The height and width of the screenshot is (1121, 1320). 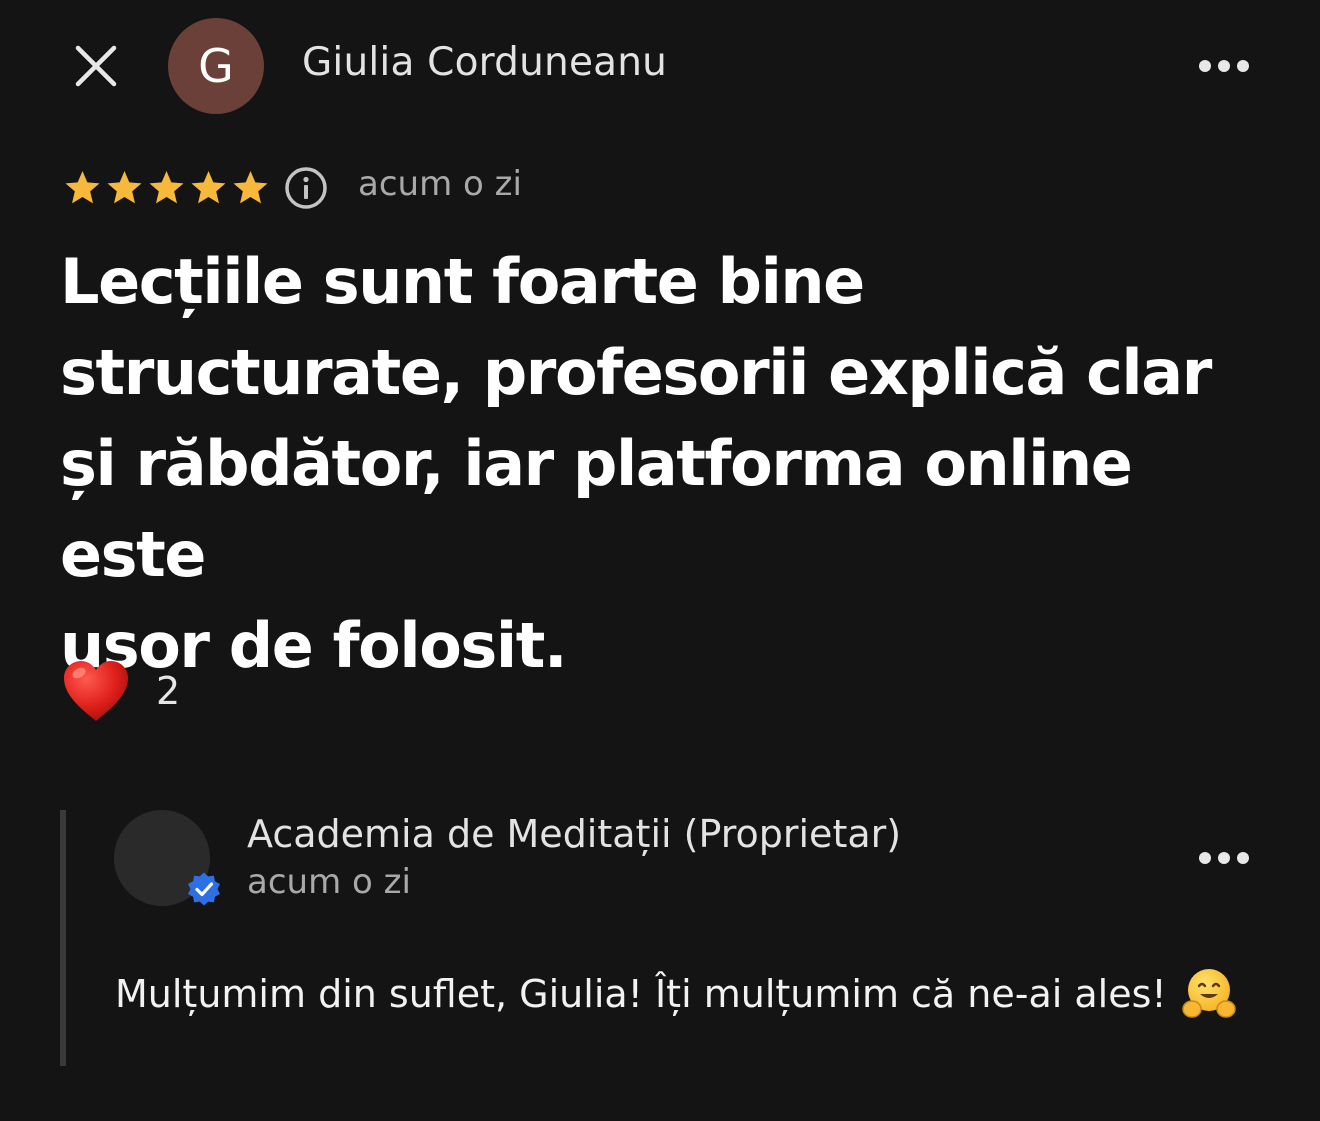 I want to click on review-timestamp: acum o zi, so click(x=440, y=184).